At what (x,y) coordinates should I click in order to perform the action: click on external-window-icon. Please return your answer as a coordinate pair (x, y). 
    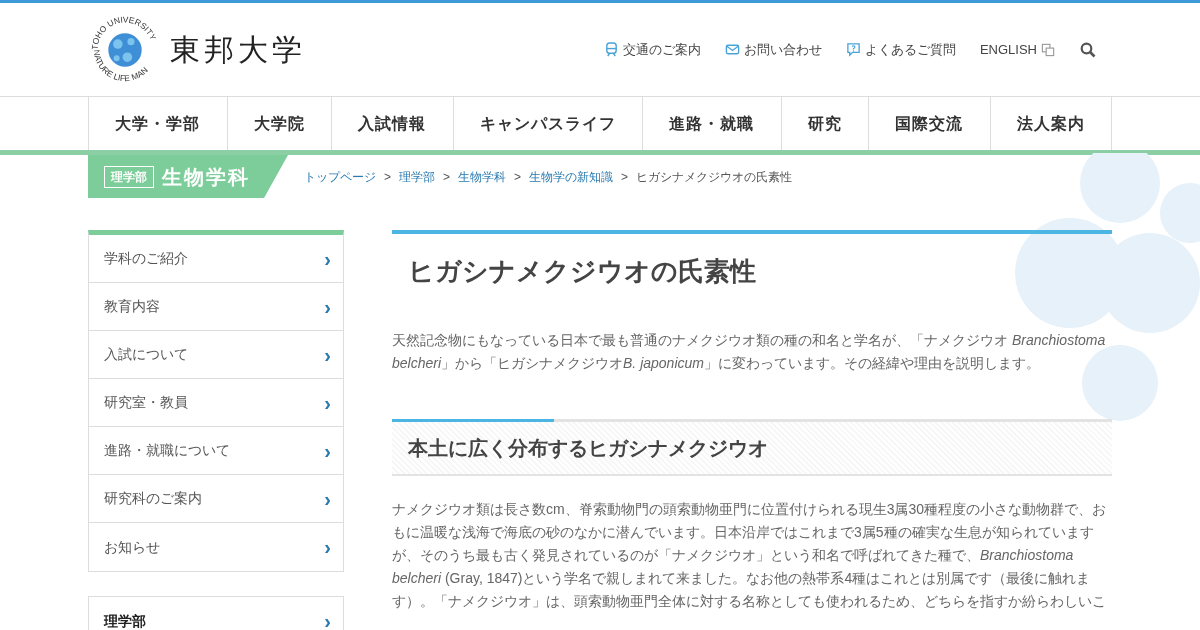
    Looking at the image, I should click on (1048, 49).